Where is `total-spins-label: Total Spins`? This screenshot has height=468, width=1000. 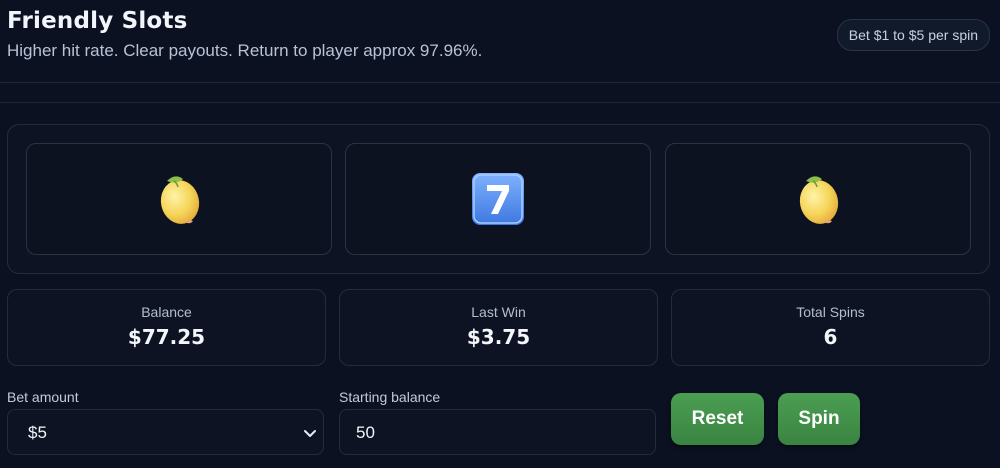
total-spins-label: Total Spins is located at coordinates (830, 312).